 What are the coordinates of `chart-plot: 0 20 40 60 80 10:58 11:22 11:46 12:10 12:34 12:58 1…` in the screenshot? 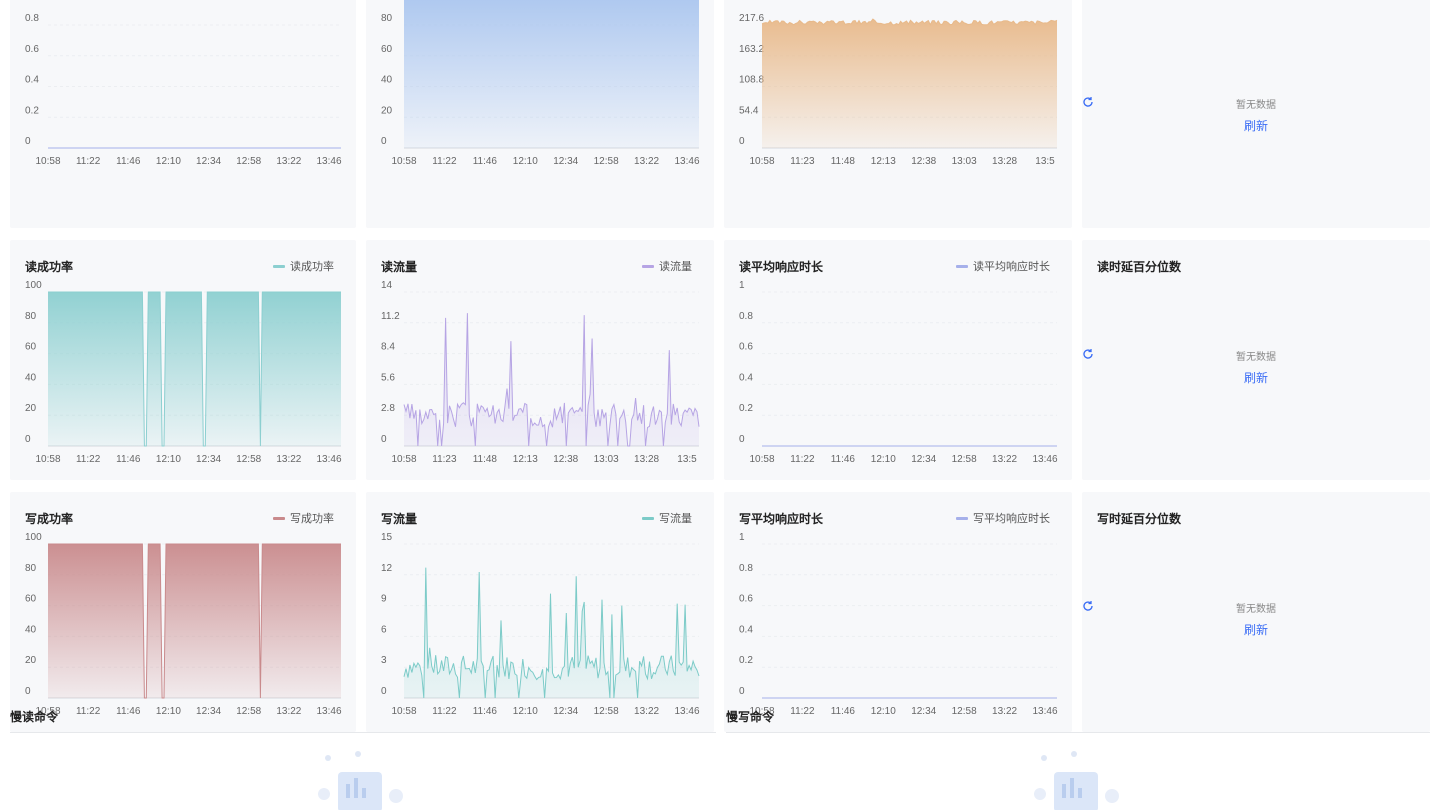 It's located at (540, 83).